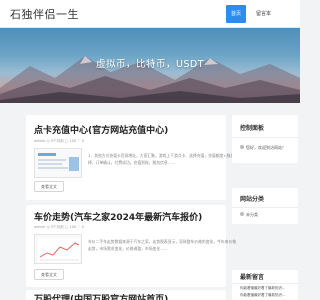 The width and height of the screenshot is (320, 300). I want to click on categories-title: 网站分类, so click(252, 199).